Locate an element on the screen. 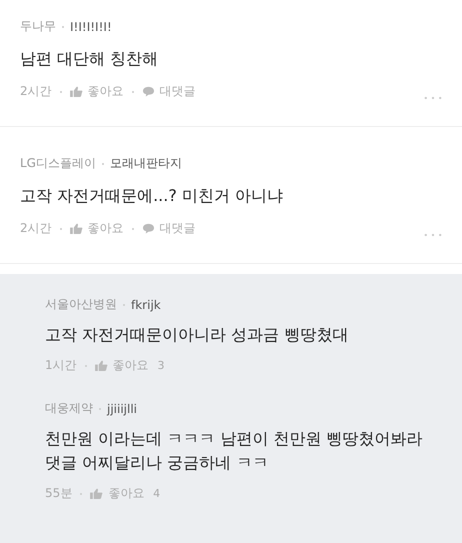 This screenshot has height=543, width=462. company-name: 두나무 is located at coordinates (38, 26).